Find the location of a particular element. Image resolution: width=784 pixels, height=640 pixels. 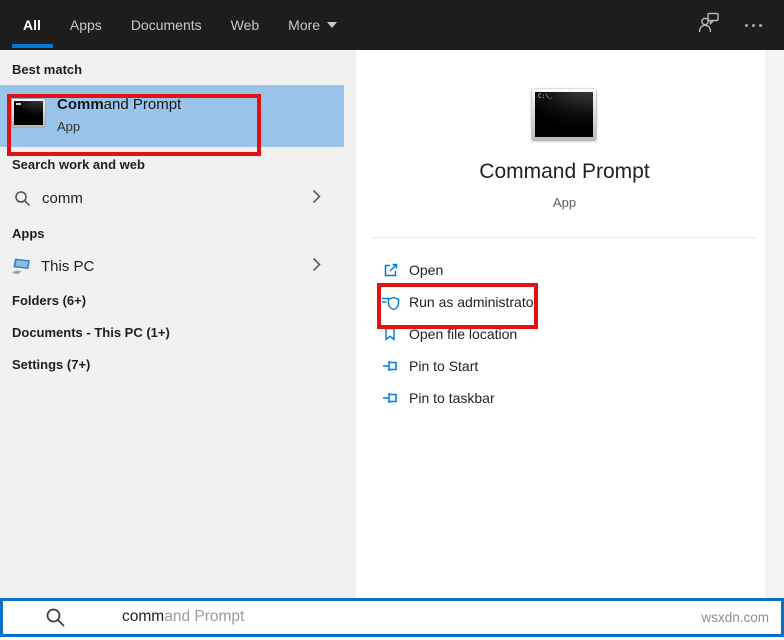

divider is located at coordinates (564, 237).